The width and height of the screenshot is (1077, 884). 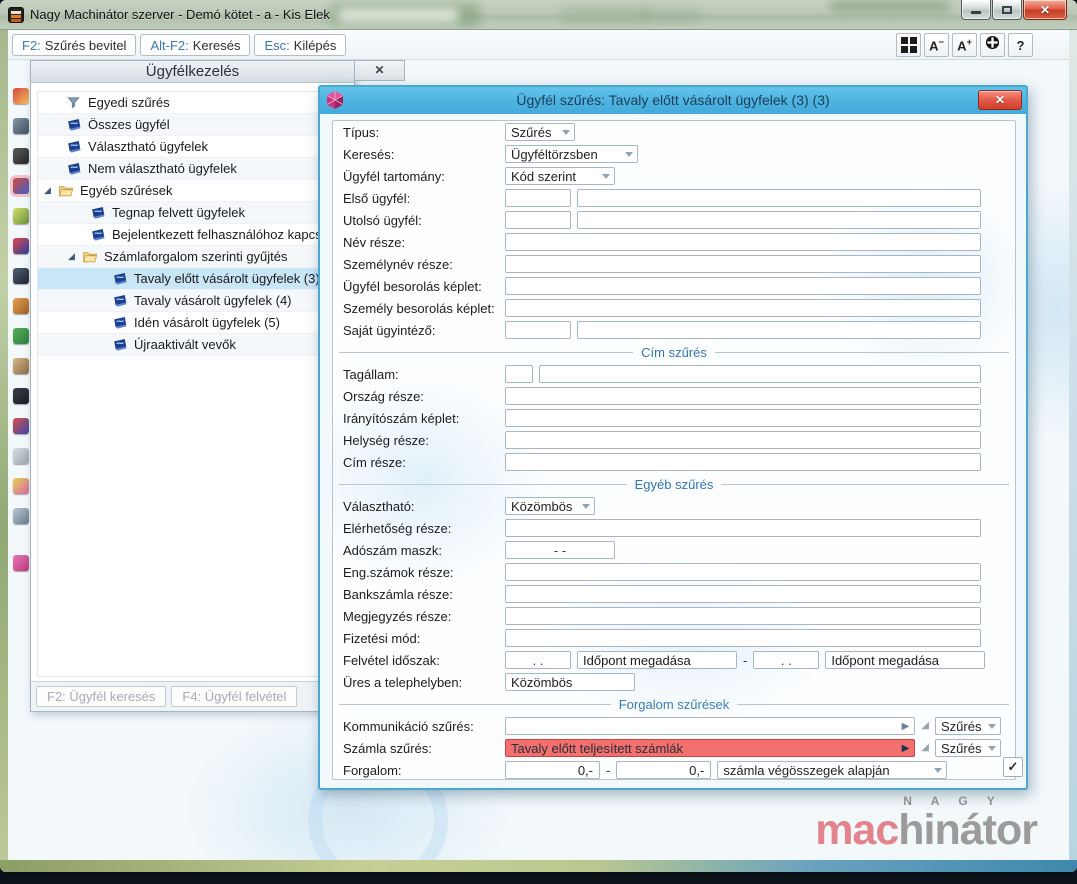 What do you see at coordinates (743, 506) in the screenshot?
I see `field-group: Közömbös` at bounding box center [743, 506].